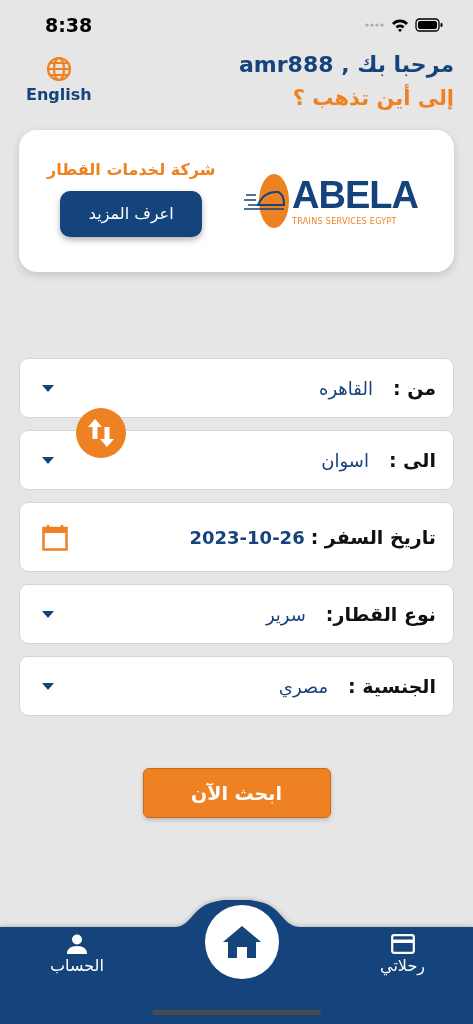 The image size is (473, 1024). Describe the element at coordinates (400, 25) in the screenshot. I see `wifi-icon` at that location.